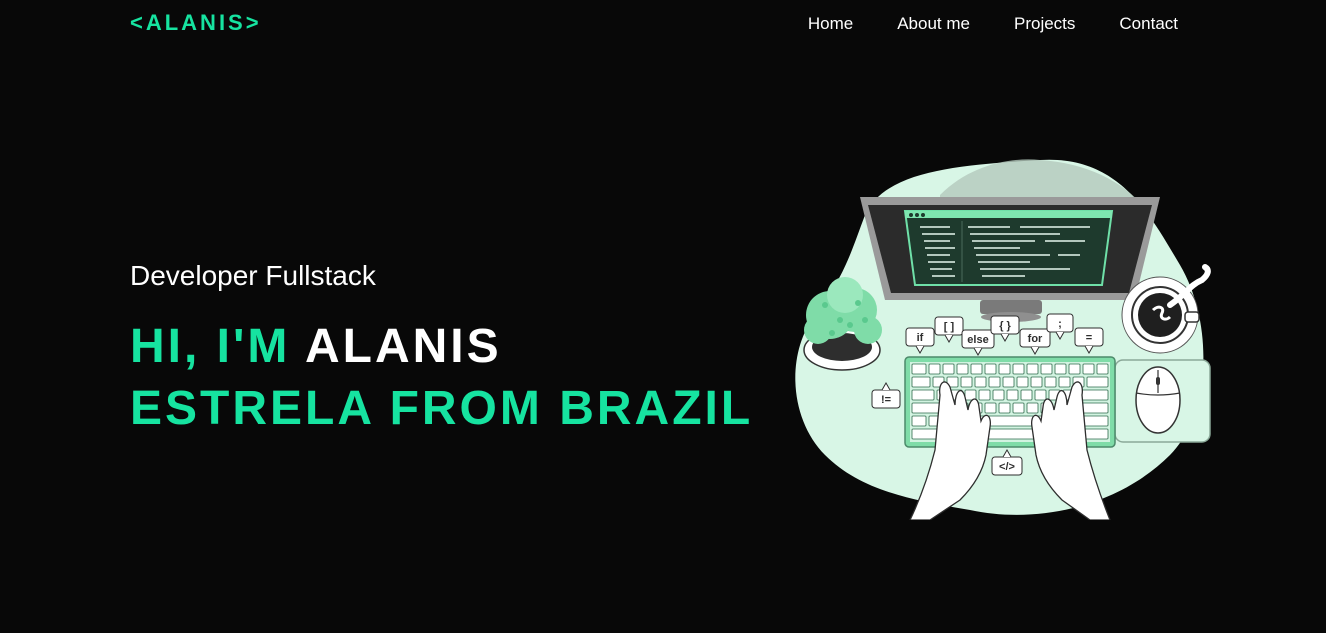 The width and height of the screenshot is (1326, 633). Describe the element at coordinates (1007, 467) in the screenshot. I see `code-bubble-tag-label: </>` at that location.